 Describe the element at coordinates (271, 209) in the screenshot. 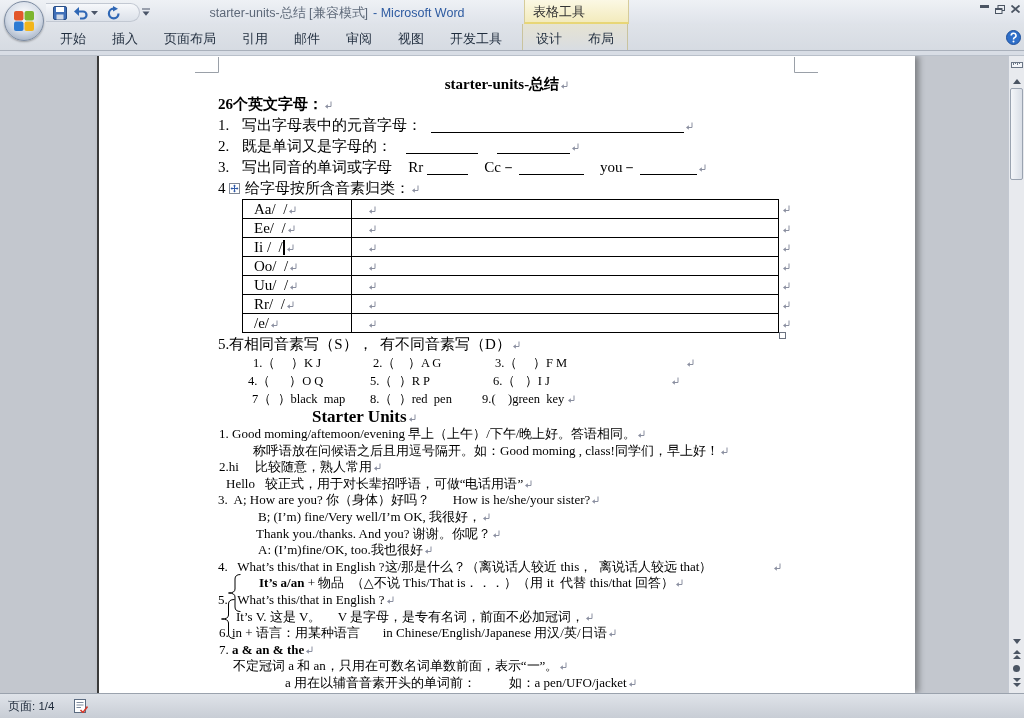

I see `cell-text: Aa/ /` at that location.